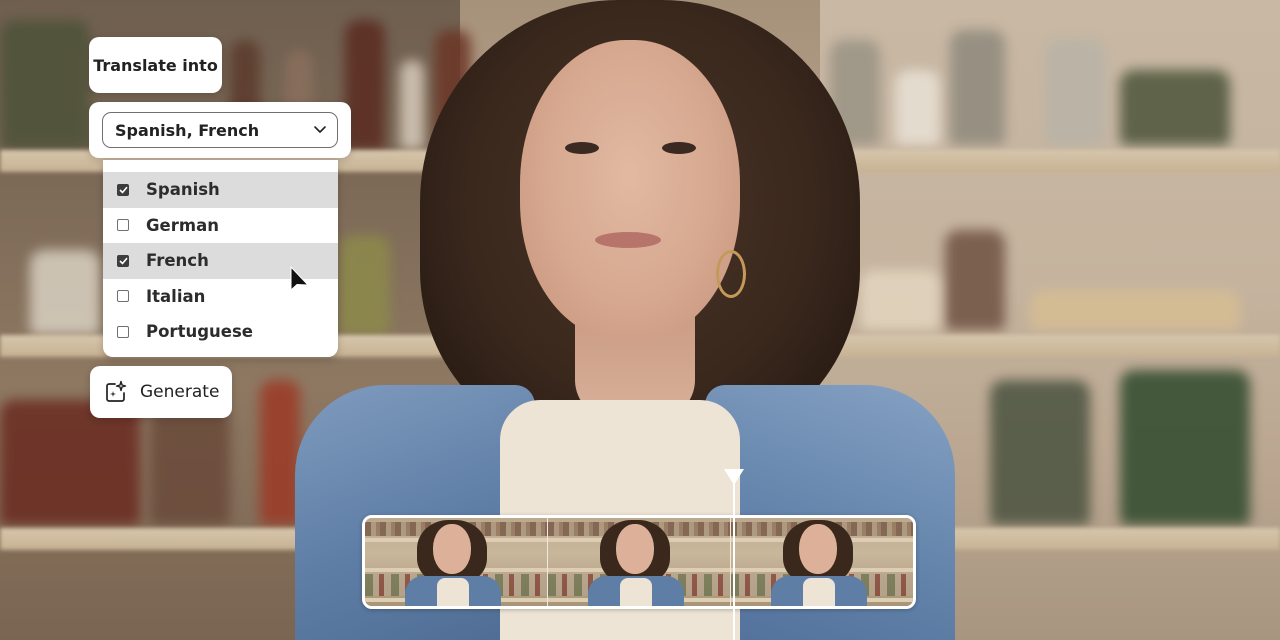  I want to click on language-option-label: Portuguese, so click(199, 332).